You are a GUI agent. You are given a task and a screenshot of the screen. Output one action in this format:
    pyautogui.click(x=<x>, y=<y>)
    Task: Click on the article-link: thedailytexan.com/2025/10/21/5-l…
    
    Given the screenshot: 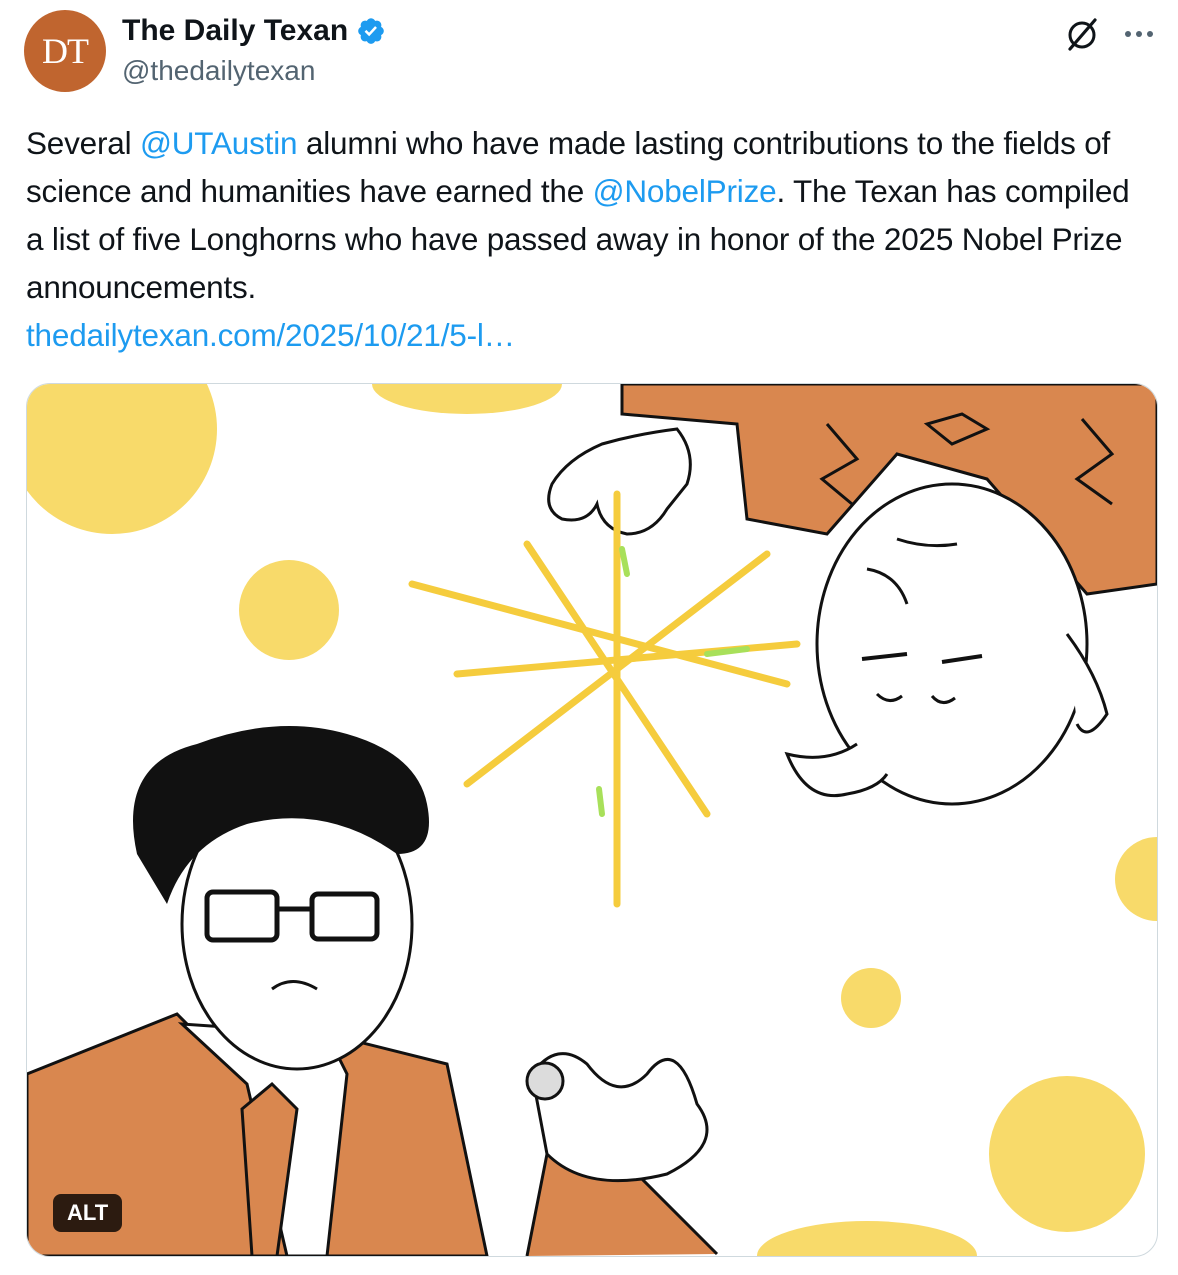 What is the action you would take?
    pyautogui.click(x=270, y=335)
    